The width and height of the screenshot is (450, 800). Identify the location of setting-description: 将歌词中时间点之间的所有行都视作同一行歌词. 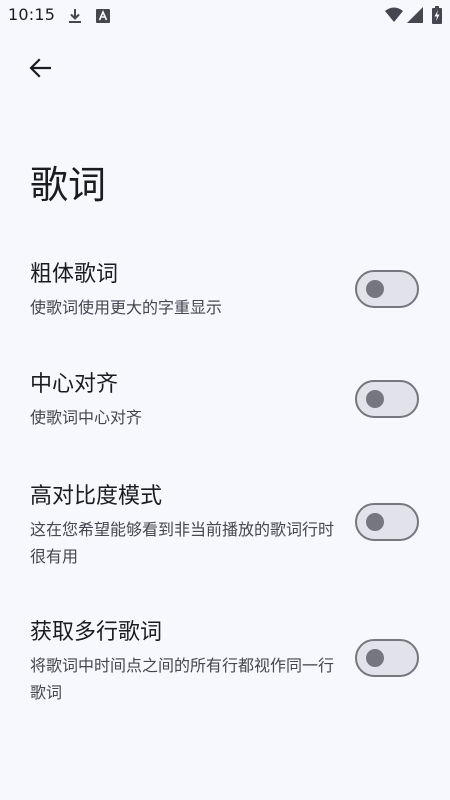
(182, 679).